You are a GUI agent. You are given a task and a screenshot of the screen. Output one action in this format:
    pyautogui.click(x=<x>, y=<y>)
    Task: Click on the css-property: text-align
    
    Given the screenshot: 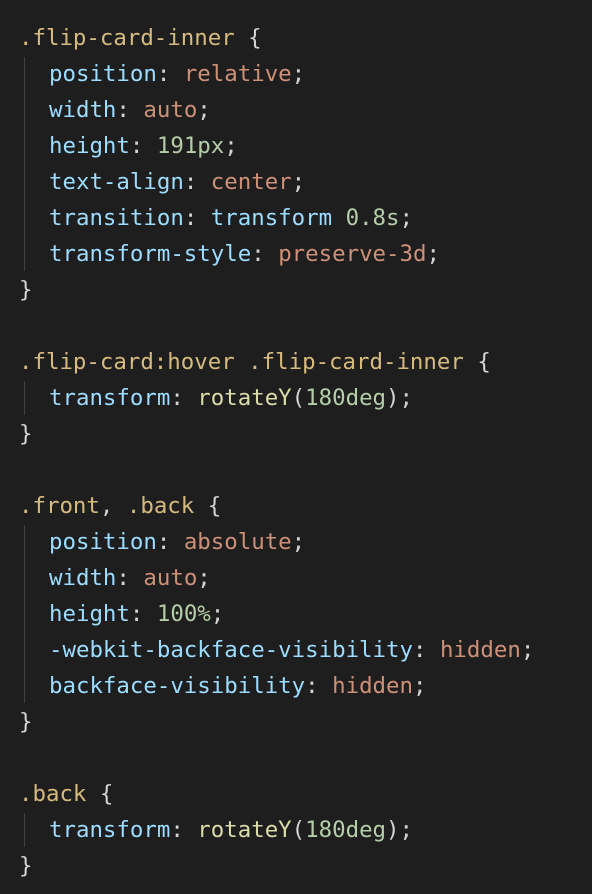 What is the action you would take?
    pyautogui.click(x=116, y=182)
    